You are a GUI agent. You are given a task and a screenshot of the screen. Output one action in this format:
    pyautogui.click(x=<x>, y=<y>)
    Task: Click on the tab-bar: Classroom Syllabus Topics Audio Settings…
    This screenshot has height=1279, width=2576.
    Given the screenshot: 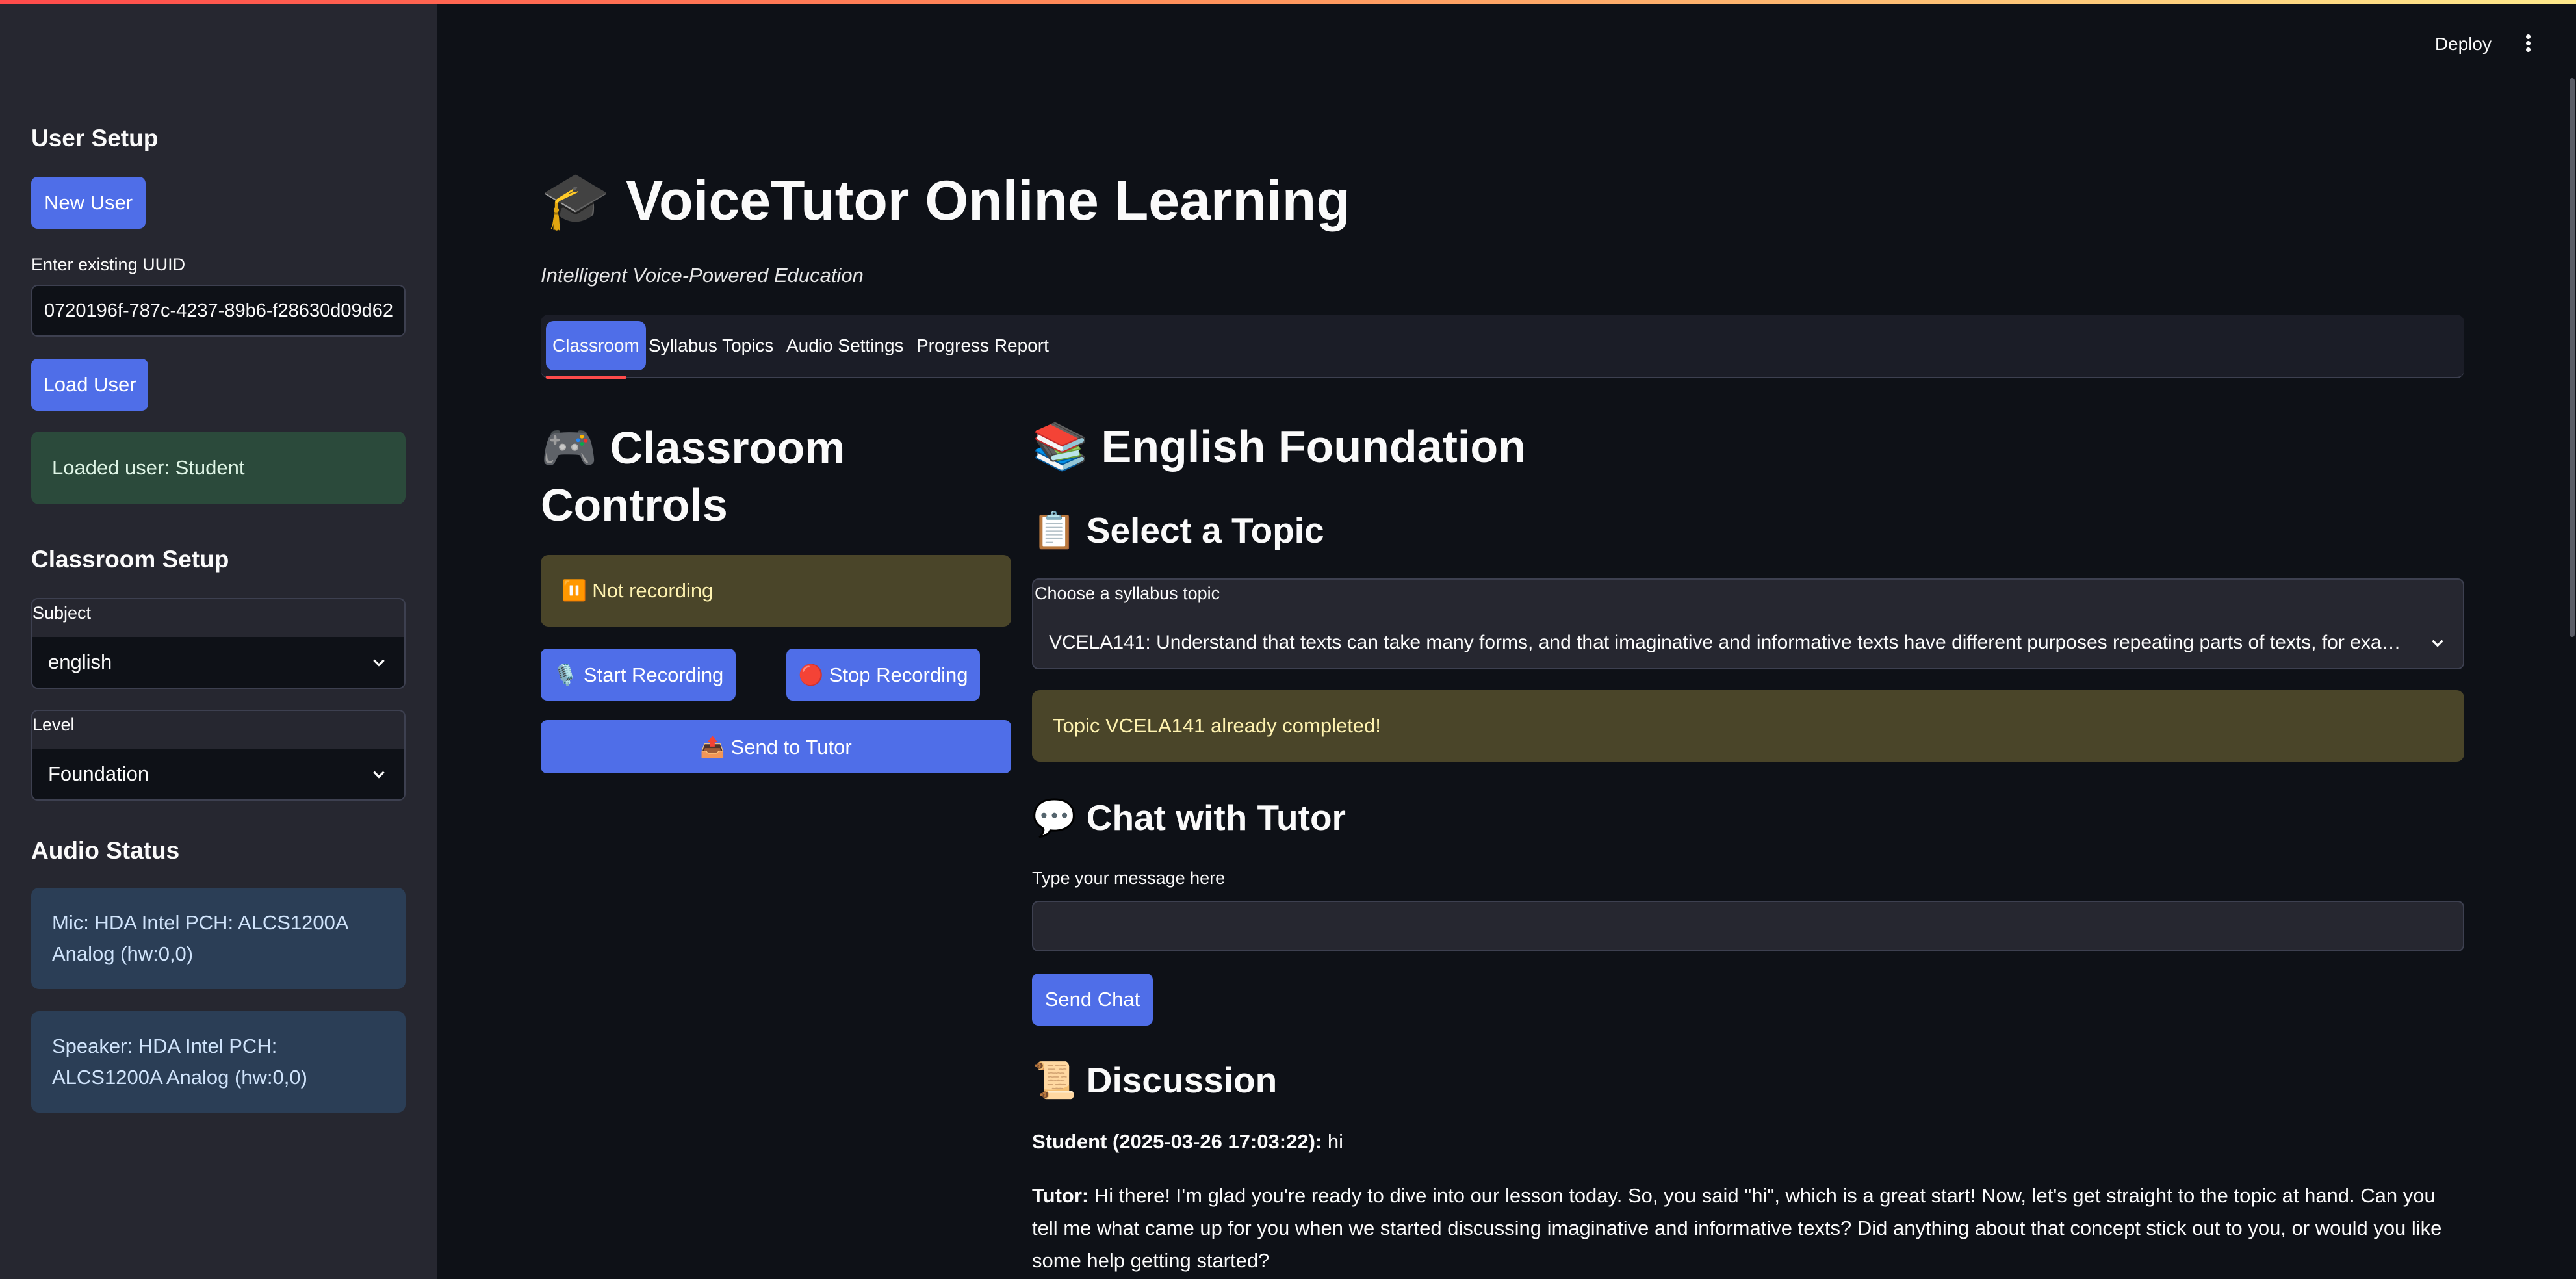 What is the action you would take?
    pyautogui.click(x=1503, y=346)
    